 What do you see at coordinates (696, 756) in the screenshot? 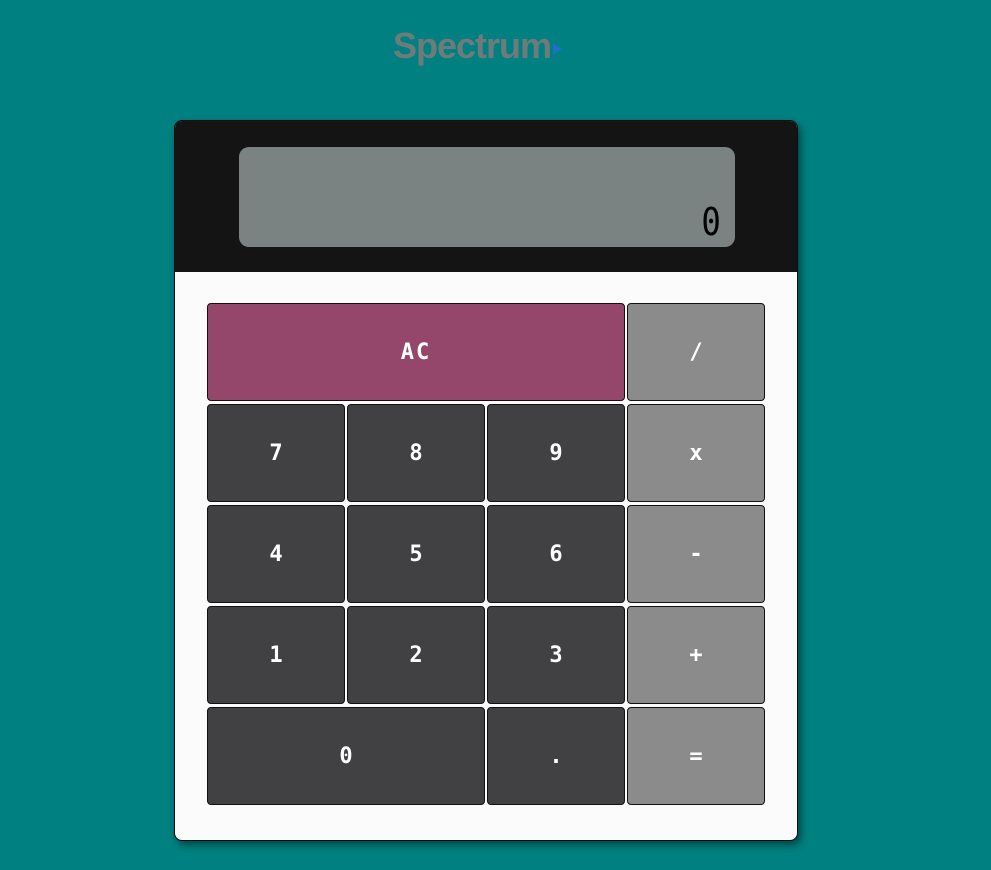
I see `equals-button: =` at bounding box center [696, 756].